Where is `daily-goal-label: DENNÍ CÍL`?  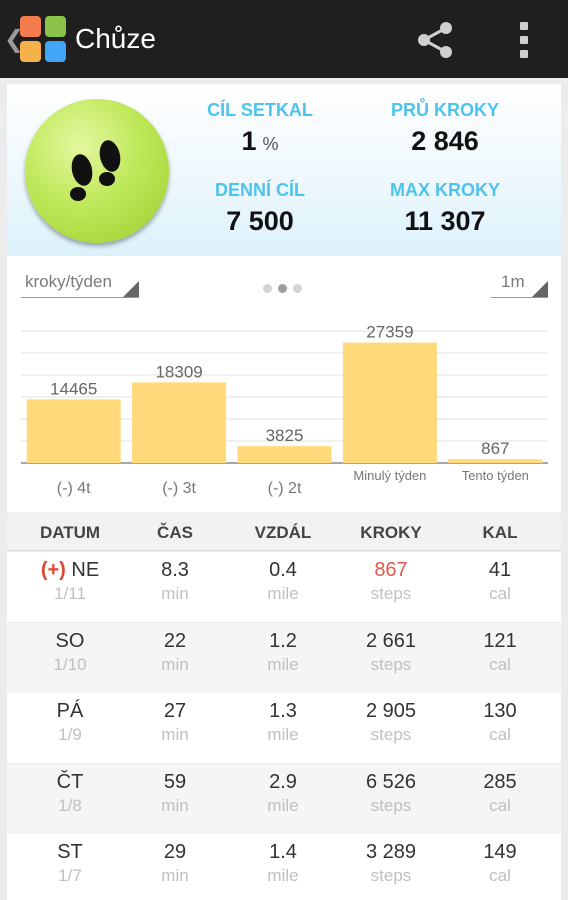
daily-goal-label: DENNÍ CÍL is located at coordinates (260, 190).